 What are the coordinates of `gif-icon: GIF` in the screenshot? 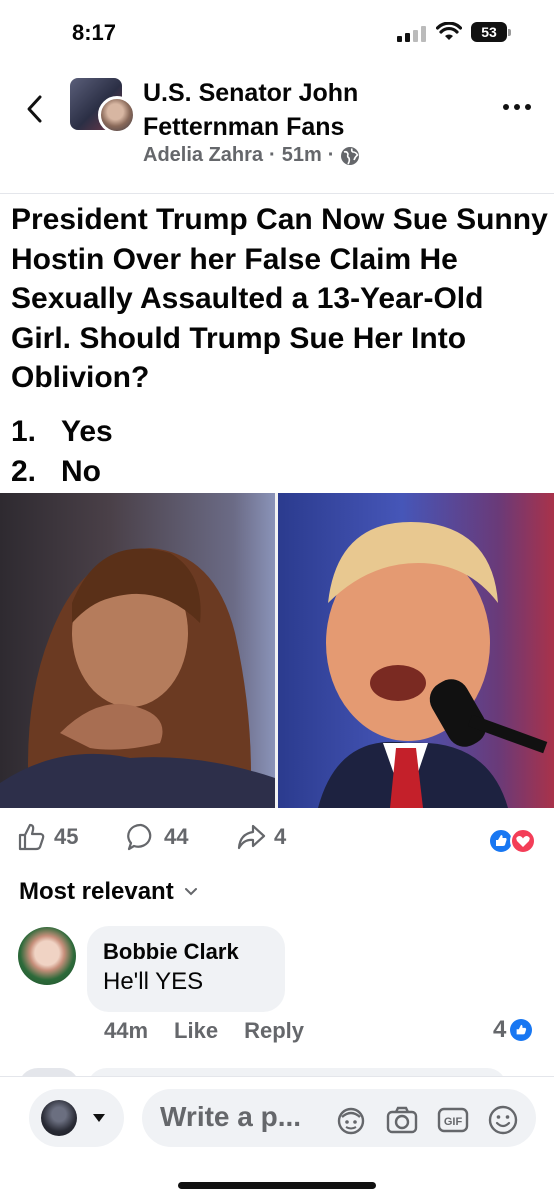 It's located at (453, 1120).